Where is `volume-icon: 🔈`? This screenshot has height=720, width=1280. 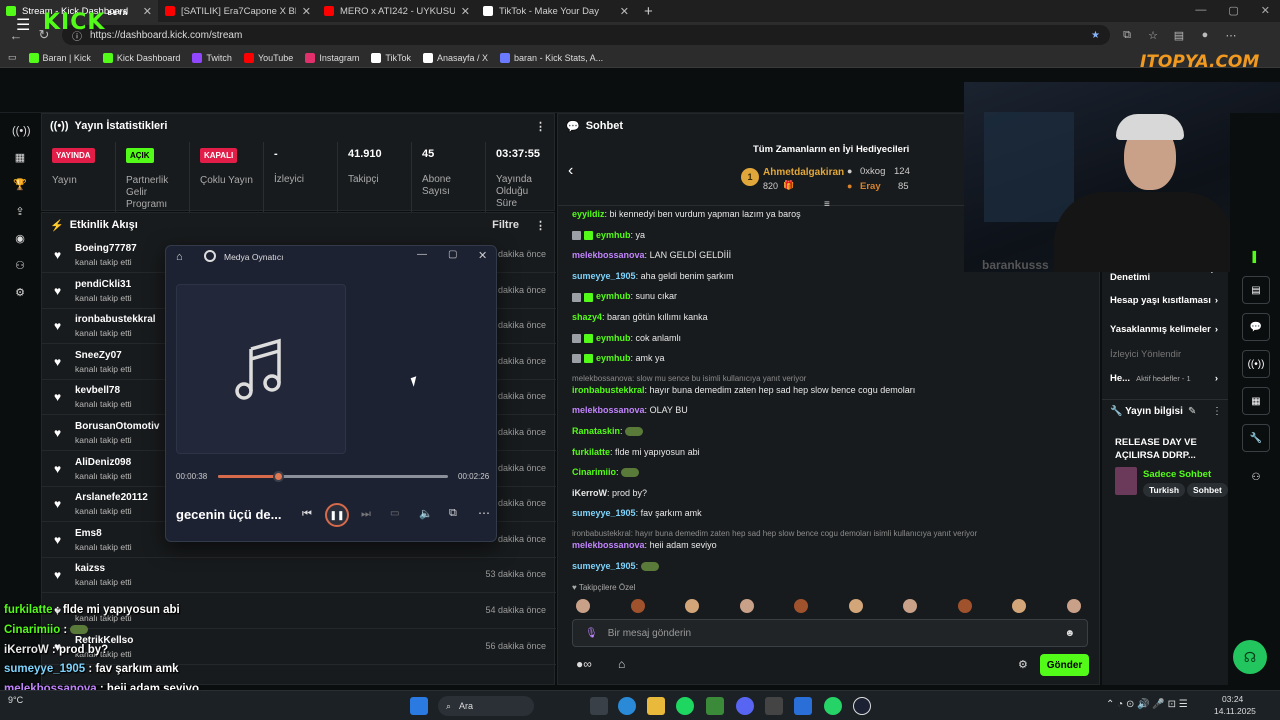
volume-icon: 🔈 is located at coordinates (426, 513).